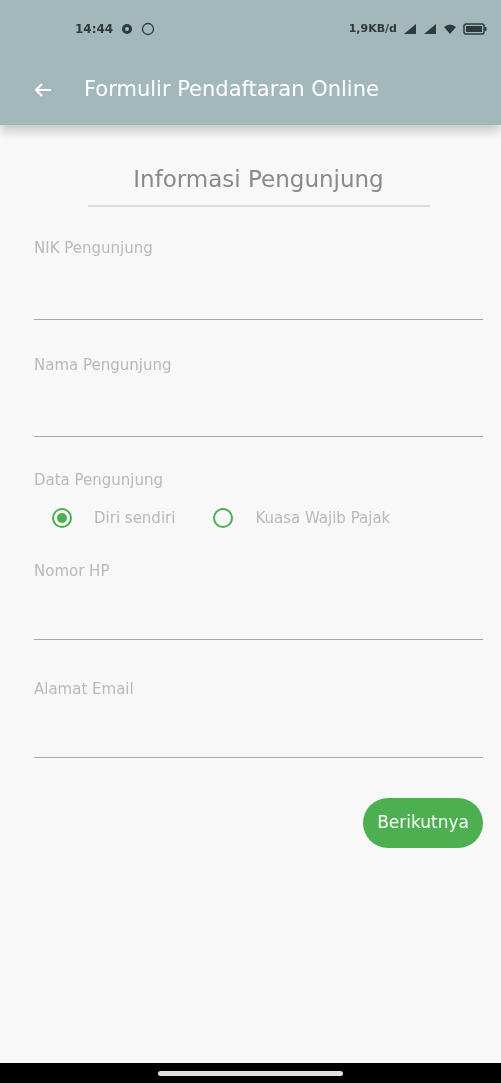 The width and height of the screenshot is (501, 1083). I want to click on back-arrow-icon, so click(43, 89).